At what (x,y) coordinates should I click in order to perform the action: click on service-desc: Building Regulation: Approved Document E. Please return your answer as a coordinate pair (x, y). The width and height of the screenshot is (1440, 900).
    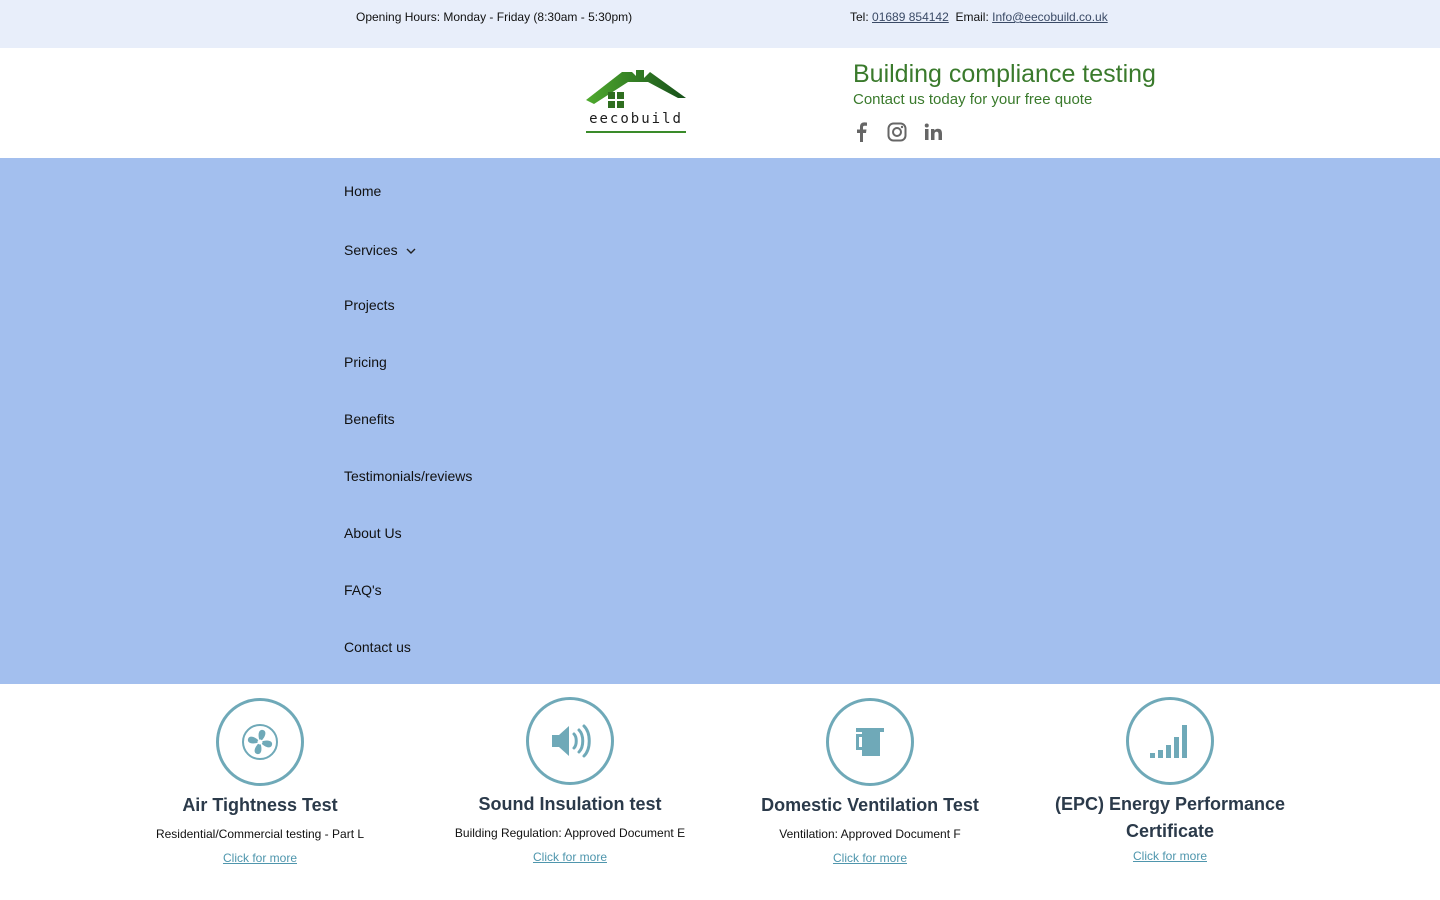
    Looking at the image, I should click on (570, 833).